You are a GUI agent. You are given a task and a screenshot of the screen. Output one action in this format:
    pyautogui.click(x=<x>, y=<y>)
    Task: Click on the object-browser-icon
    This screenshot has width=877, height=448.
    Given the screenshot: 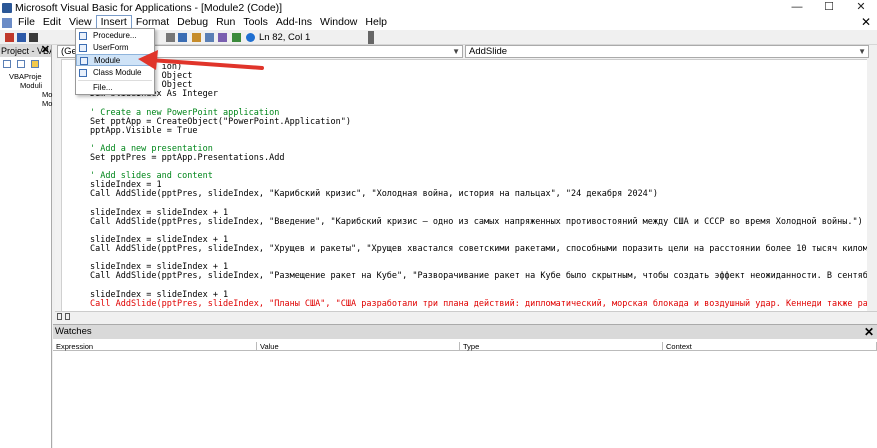 What is the action you would take?
    pyautogui.click(x=236, y=37)
    